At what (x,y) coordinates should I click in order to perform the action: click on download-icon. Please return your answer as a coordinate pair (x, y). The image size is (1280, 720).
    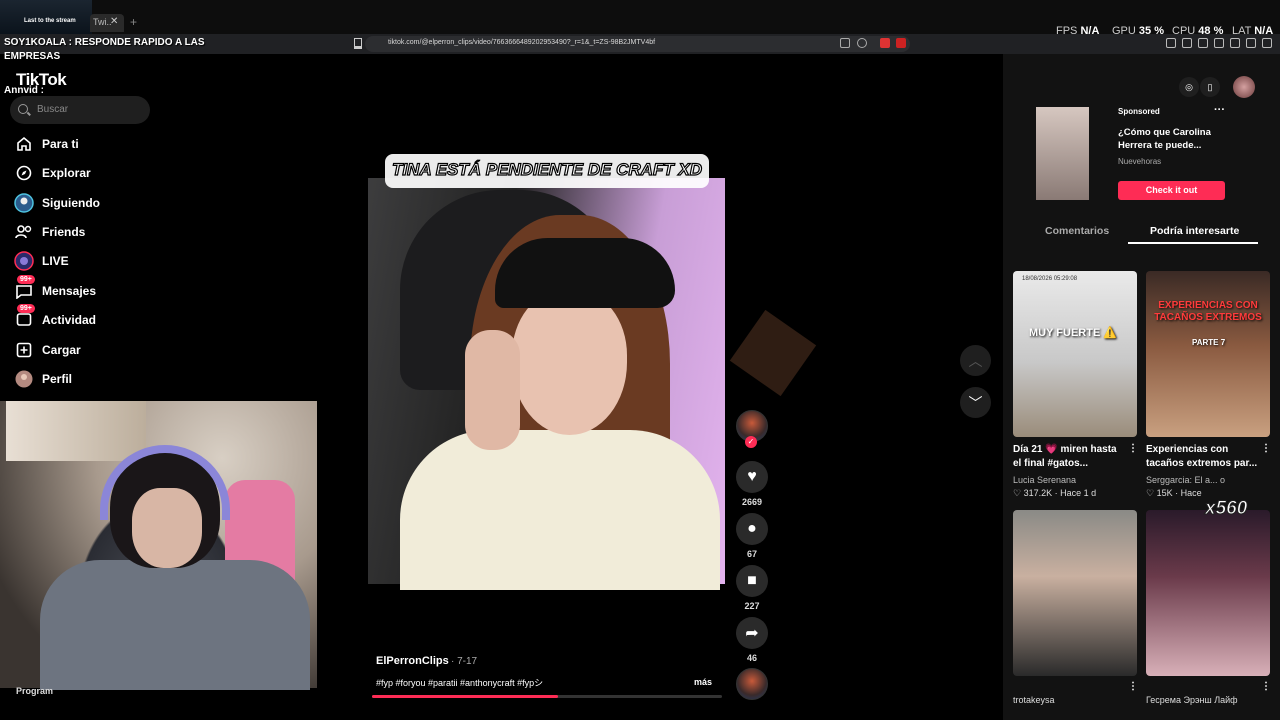
    Looking at the image, I should click on (1219, 43).